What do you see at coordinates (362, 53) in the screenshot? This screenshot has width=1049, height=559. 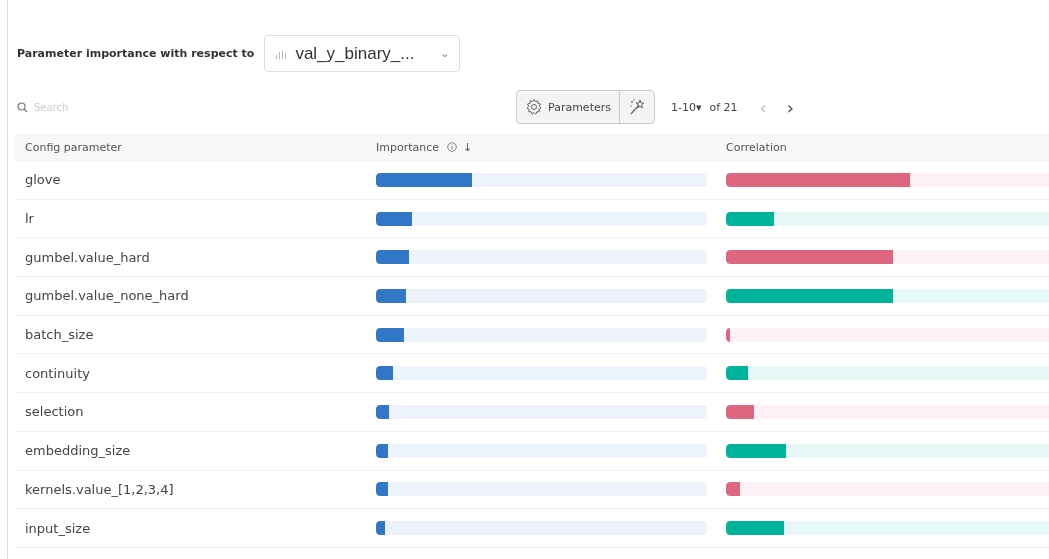 I see `metric-dropdown: val_y_binary_... ⌄` at bounding box center [362, 53].